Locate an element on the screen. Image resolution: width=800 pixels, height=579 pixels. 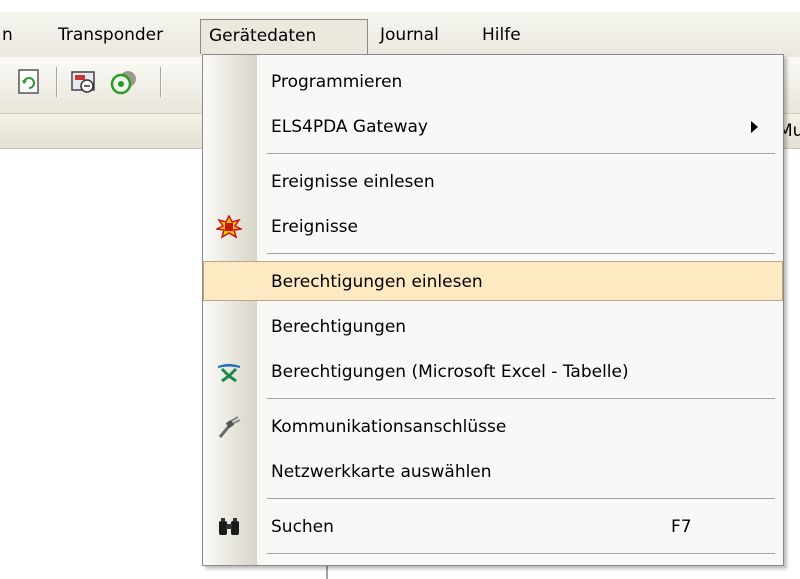
device-card-icon is located at coordinates (83, 82).